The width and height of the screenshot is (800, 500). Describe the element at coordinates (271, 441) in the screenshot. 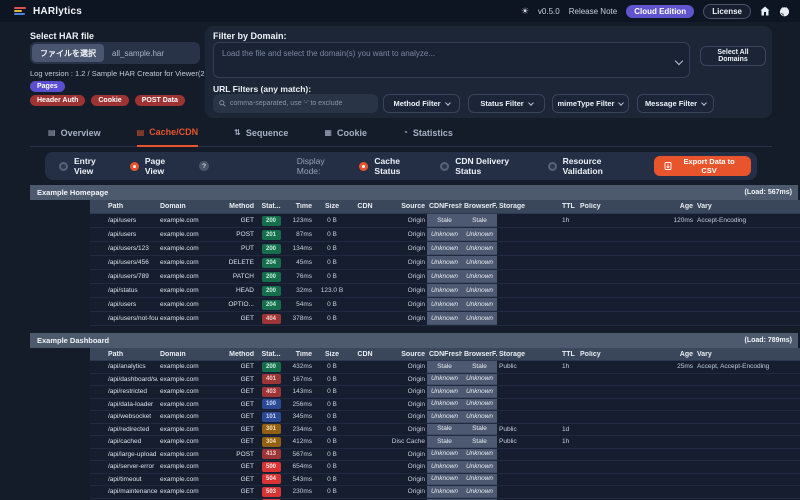

I see `status-badge: 304` at that location.